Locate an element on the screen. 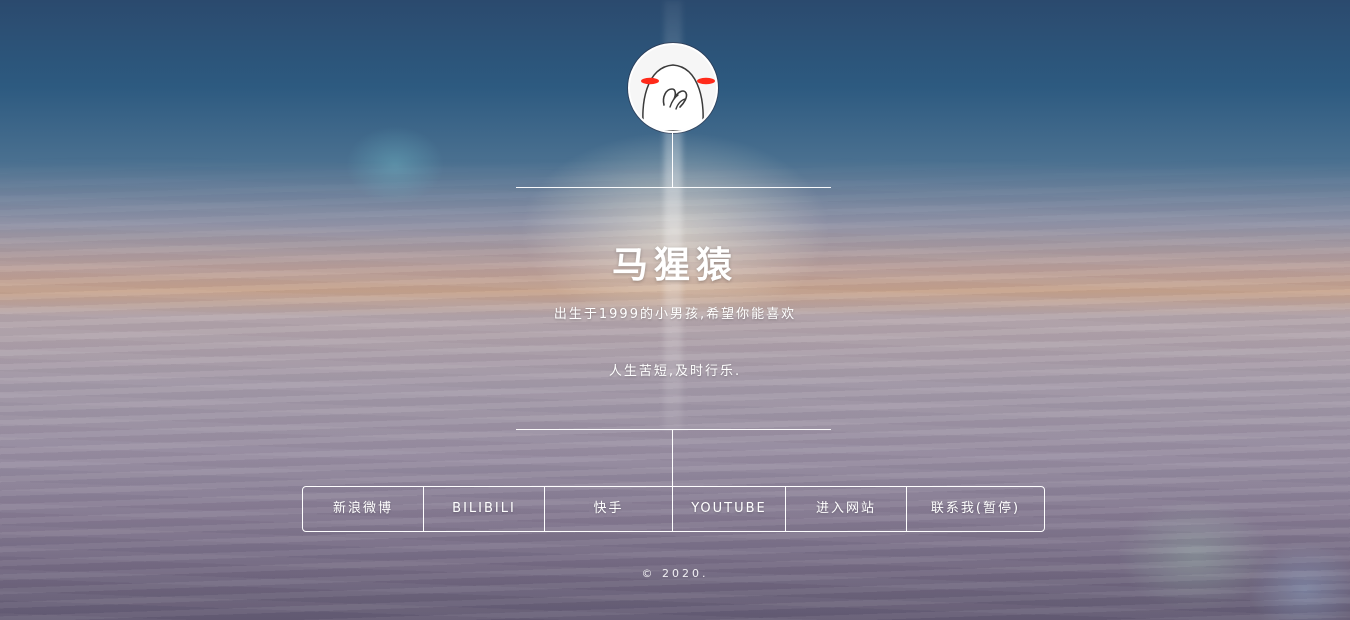  avatar is located at coordinates (673, 88).